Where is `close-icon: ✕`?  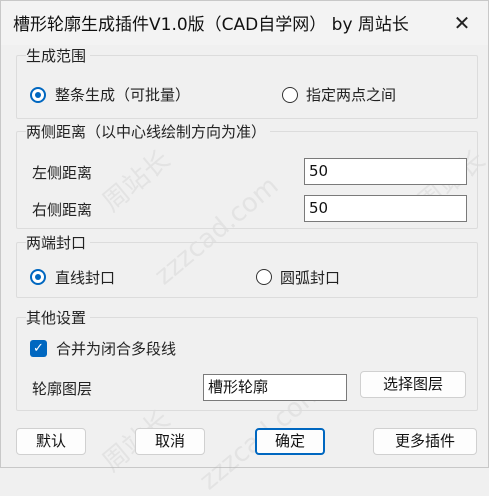 close-icon: ✕ is located at coordinates (462, 23).